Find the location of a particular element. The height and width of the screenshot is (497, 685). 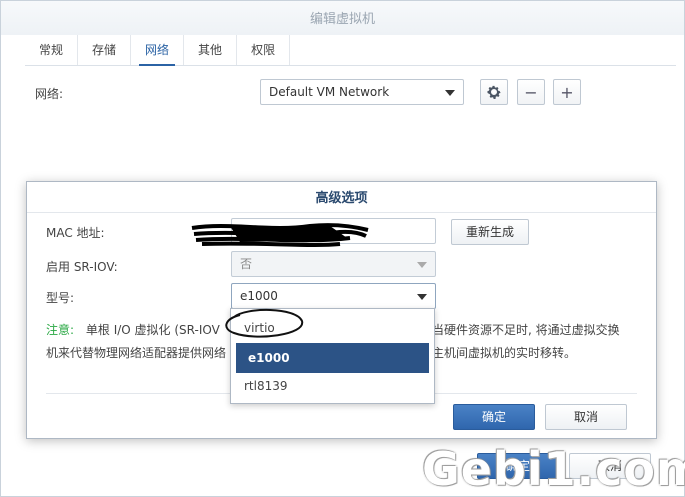

mac-address-label: MAC 地址: is located at coordinates (75, 233).